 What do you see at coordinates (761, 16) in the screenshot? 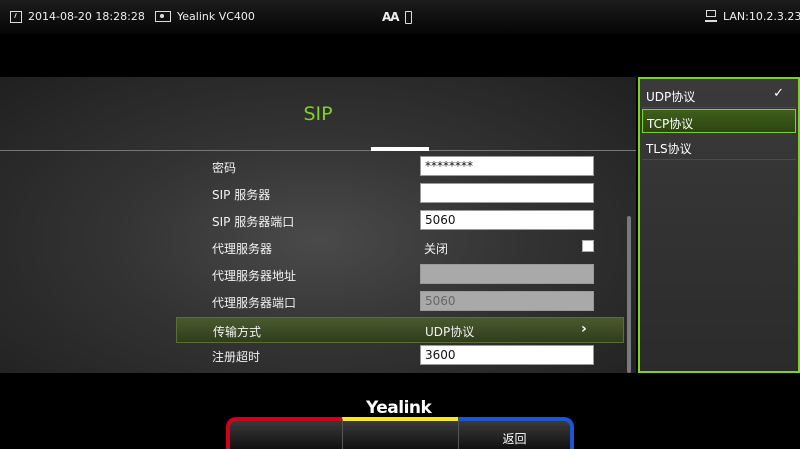
I see `lan-address-text: LAN:10.2.3.234` at bounding box center [761, 16].